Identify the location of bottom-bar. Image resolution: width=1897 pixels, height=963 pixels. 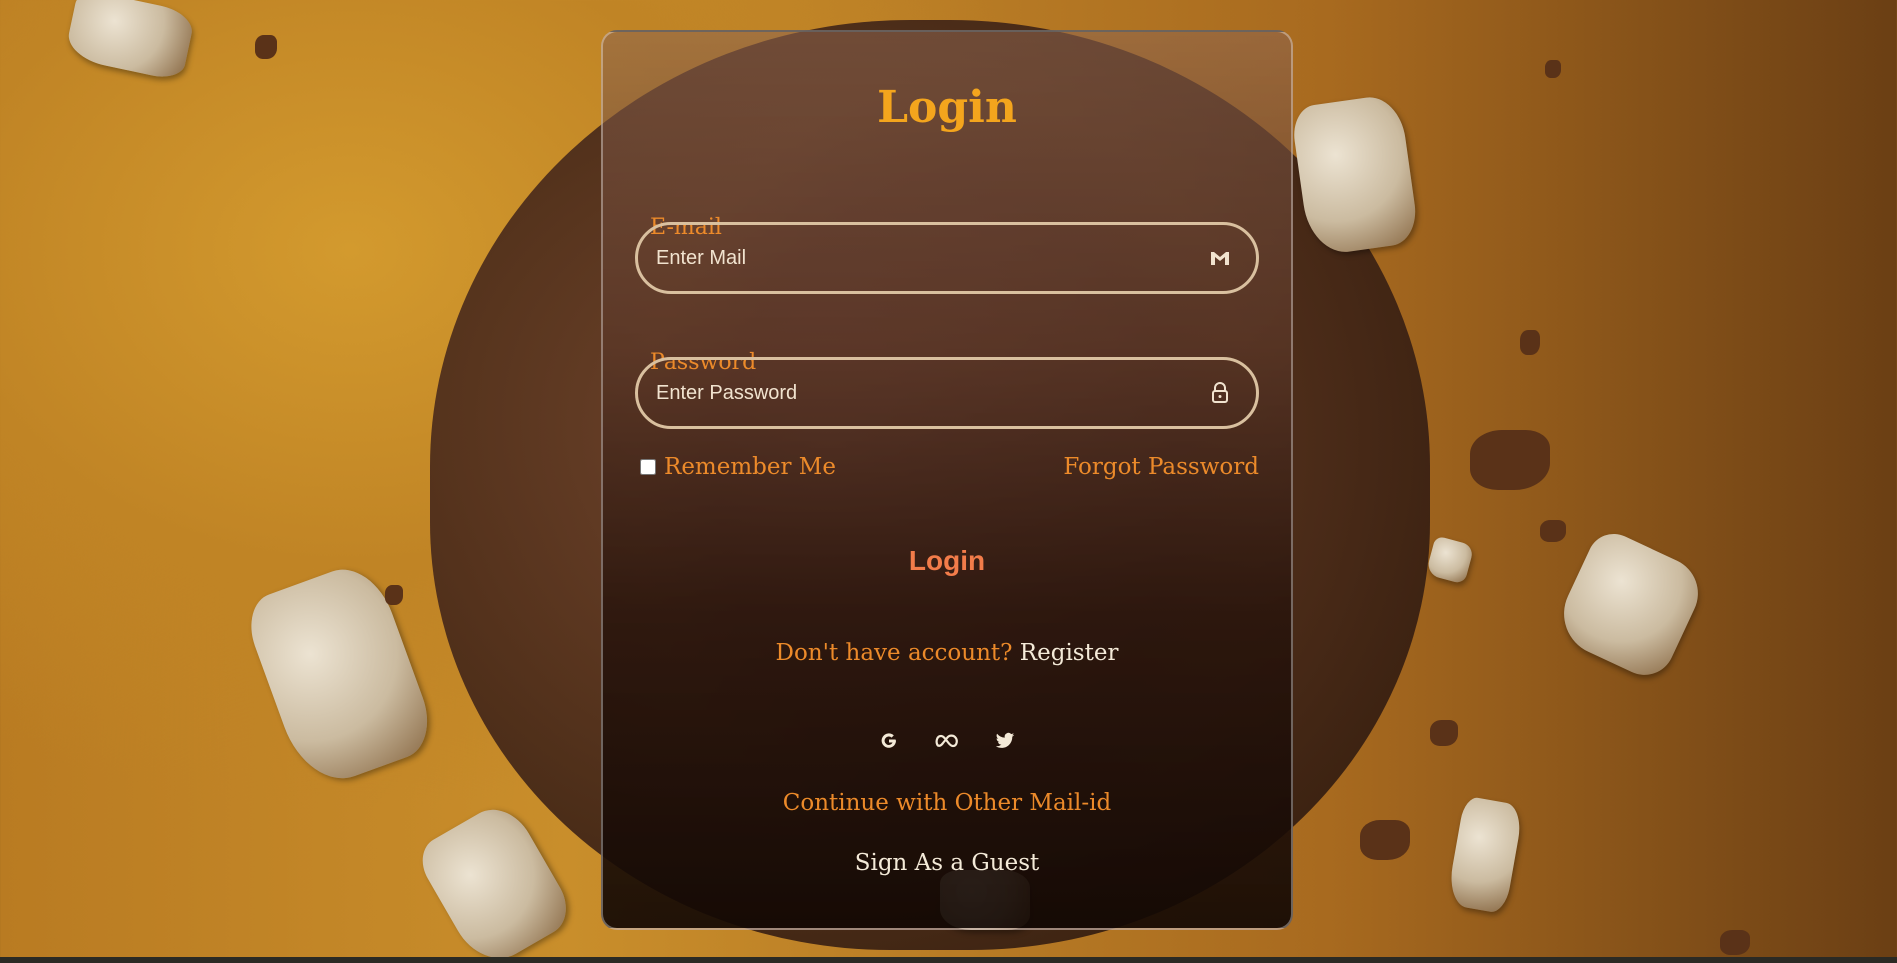
(948, 960).